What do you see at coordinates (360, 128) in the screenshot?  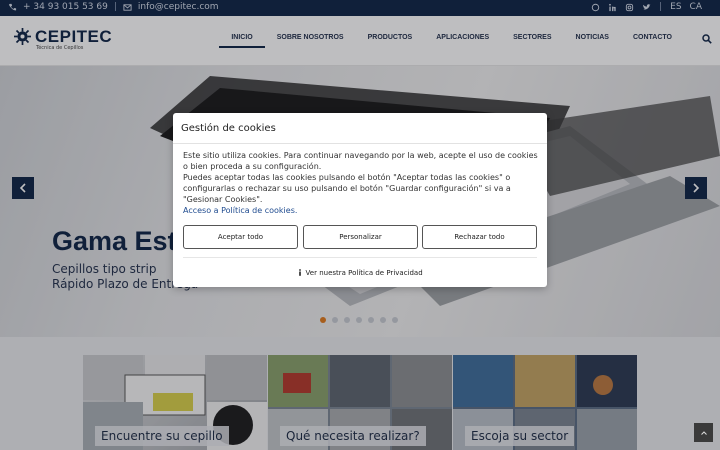 I see `cookie-dialog-header: Gestión de cookies` at bounding box center [360, 128].